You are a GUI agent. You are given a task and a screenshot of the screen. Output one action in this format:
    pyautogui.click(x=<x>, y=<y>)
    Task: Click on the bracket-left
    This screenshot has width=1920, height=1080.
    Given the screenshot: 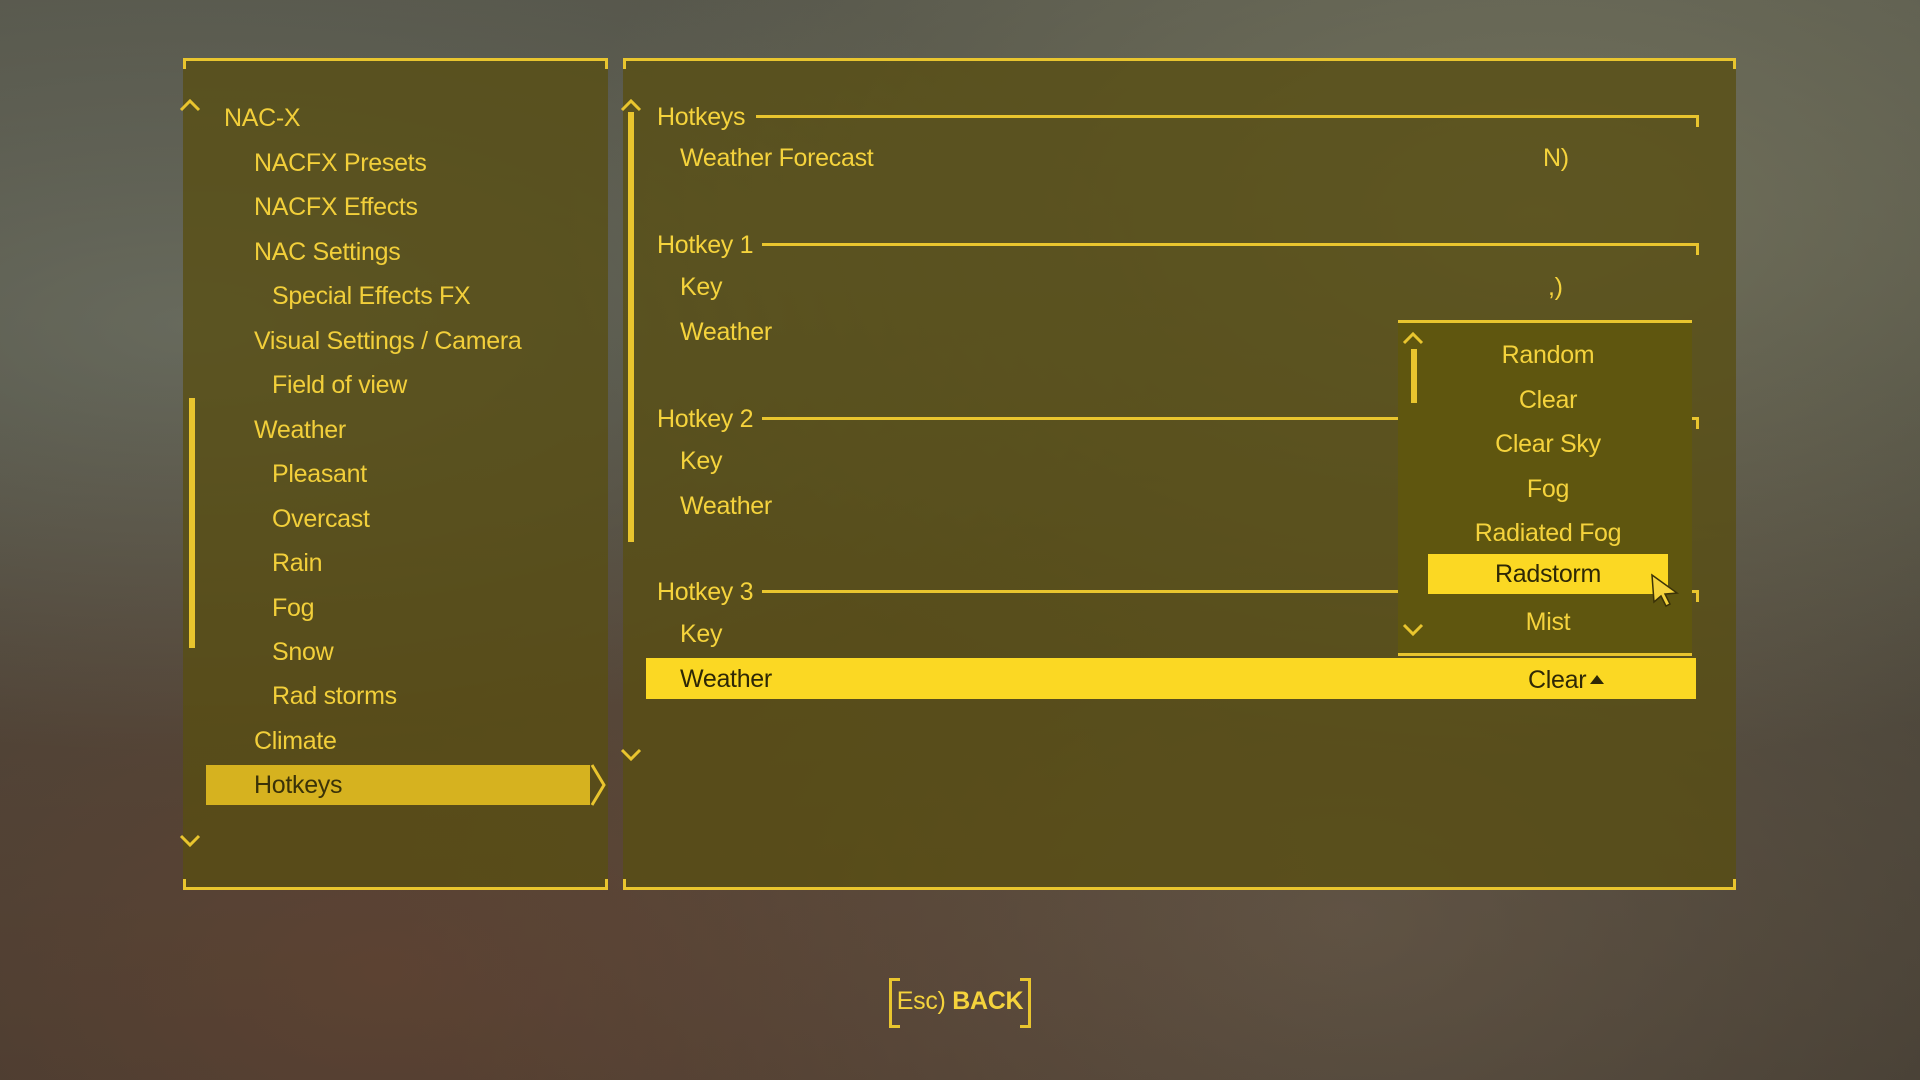 What is the action you would take?
    pyautogui.click(x=894, y=1003)
    